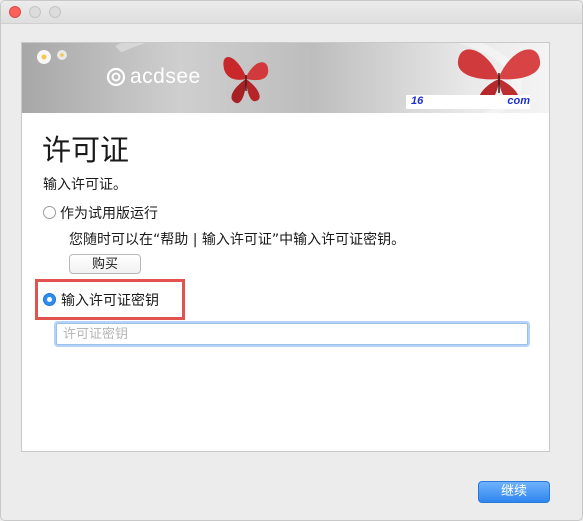 The image size is (583, 521). I want to click on banner-link-left-text: 16, so click(417, 101).